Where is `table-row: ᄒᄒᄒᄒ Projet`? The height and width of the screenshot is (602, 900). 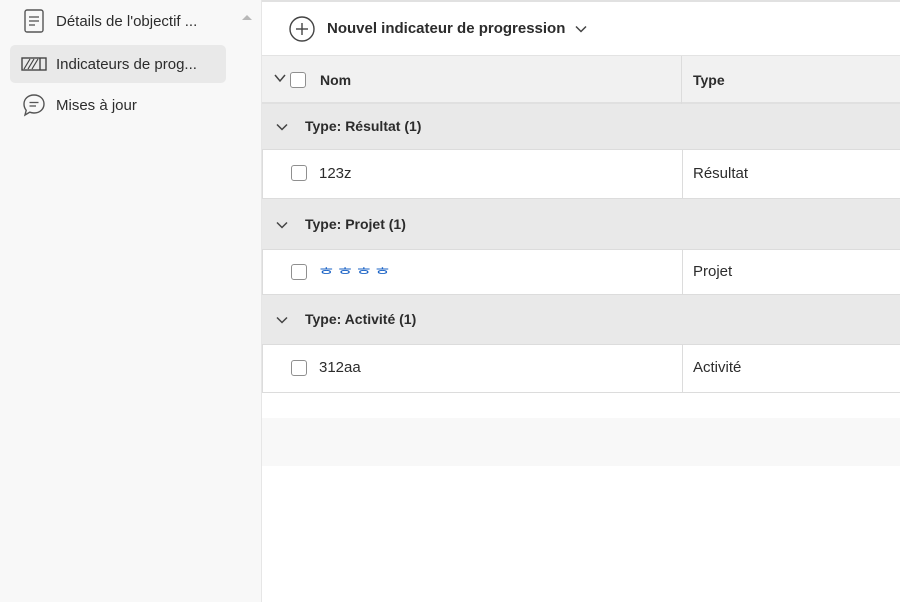
table-row: ᄒᄒᄒᄒ Projet is located at coordinates (581, 272).